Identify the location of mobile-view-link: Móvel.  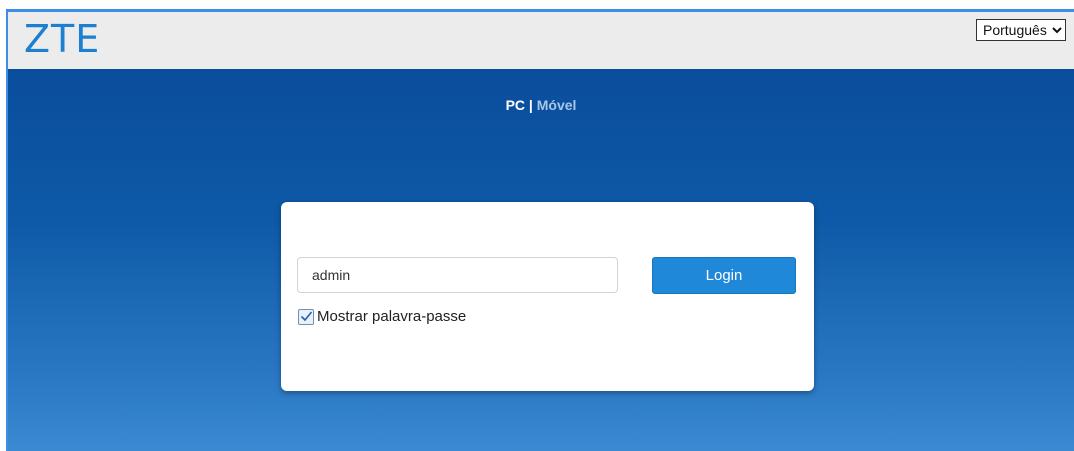
(557, 105).